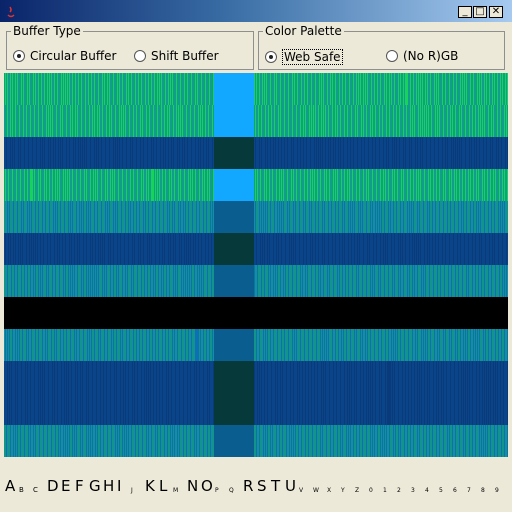 Image resolution: width=512 pixels, height=512 pixels. Describe the element at coordinates (150, 486) in the screenshot. I see `alphabet-letter: K` at that location.